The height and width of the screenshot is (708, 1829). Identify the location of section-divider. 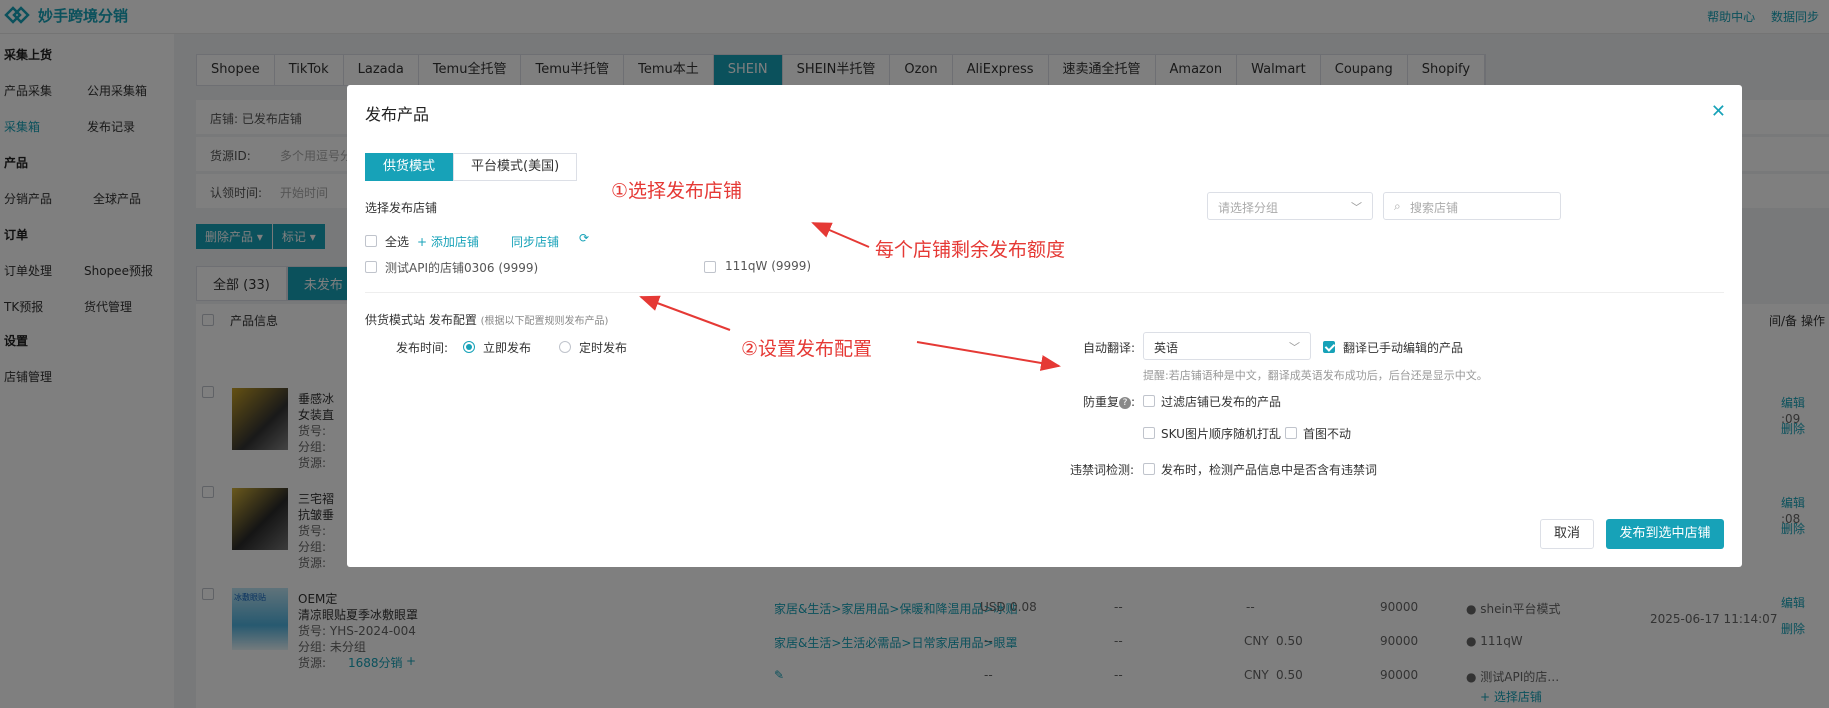
(1044, 292).